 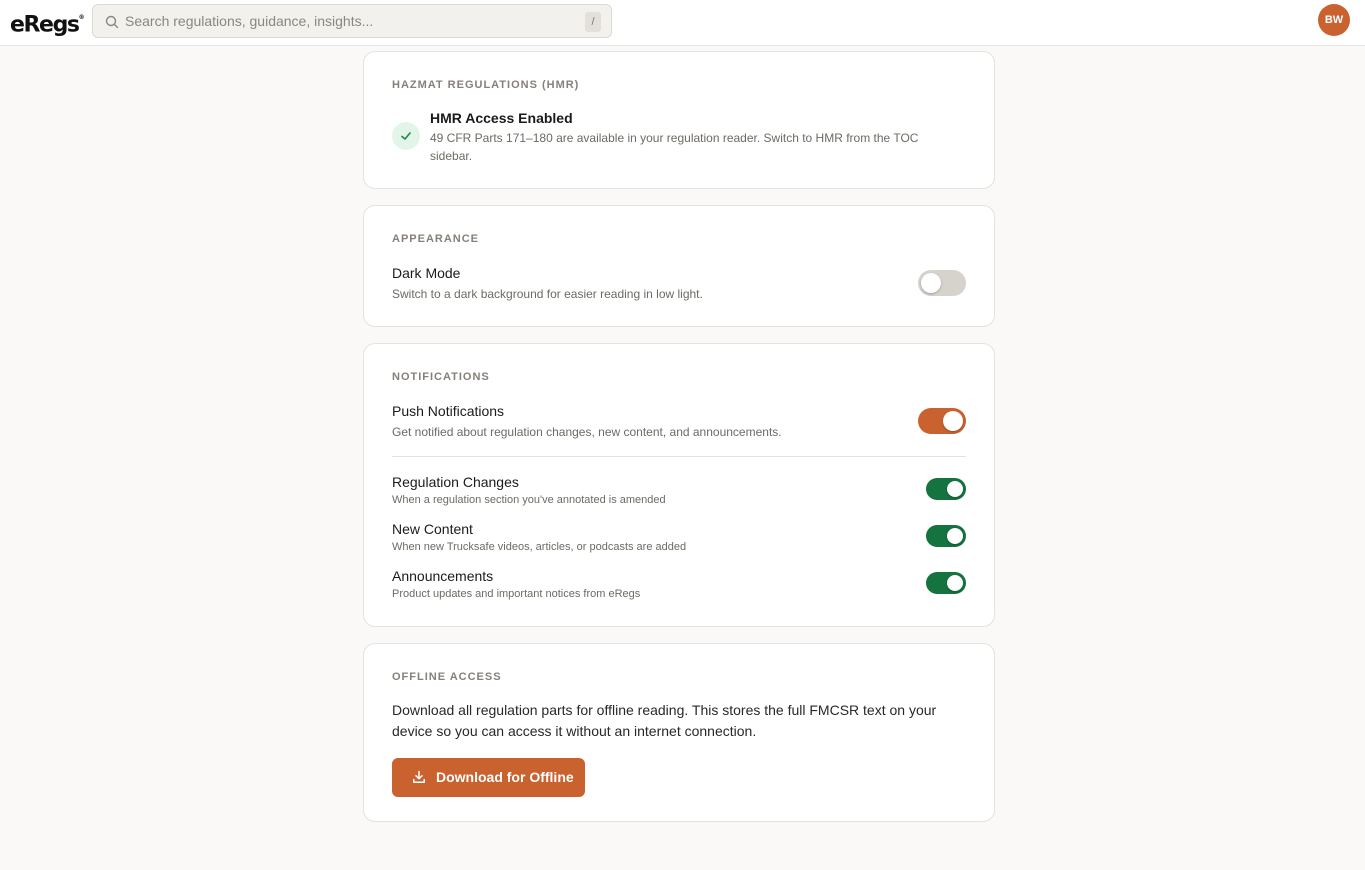 What do you see at coordinates (946, 489) in the screenshot?
I see `regulation-changes-toggle` at bounding box center [946, 489].